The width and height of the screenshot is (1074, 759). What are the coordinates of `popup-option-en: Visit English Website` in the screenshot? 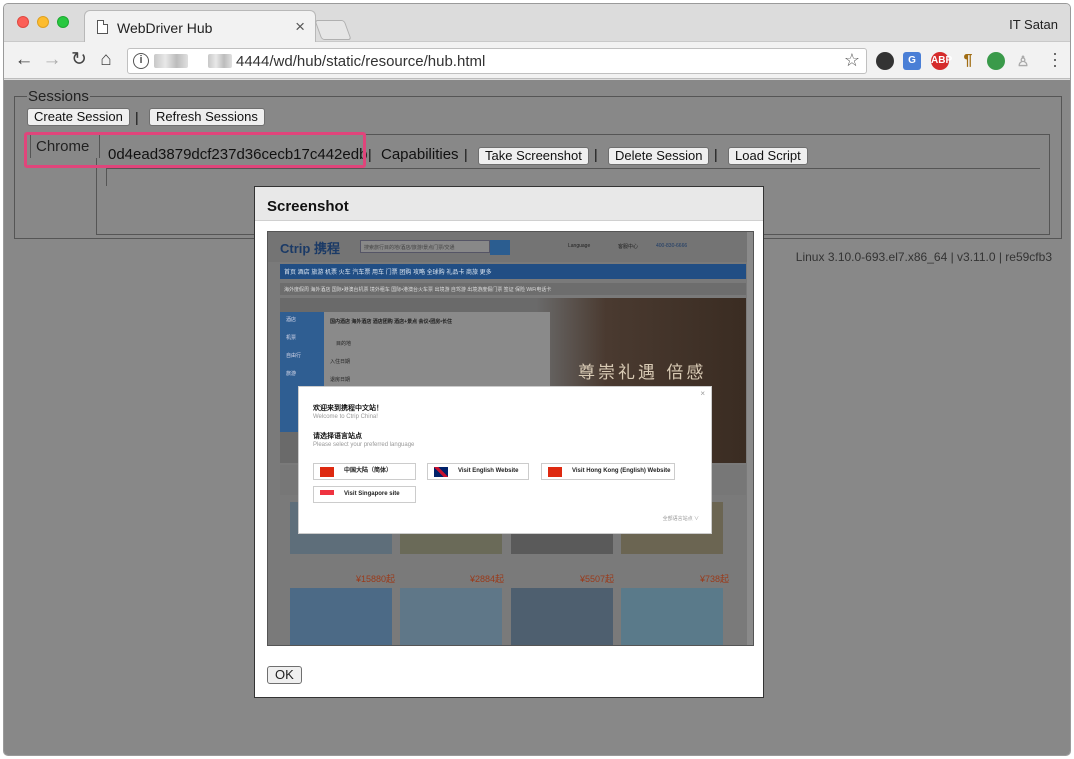 It's located at (478, 471).